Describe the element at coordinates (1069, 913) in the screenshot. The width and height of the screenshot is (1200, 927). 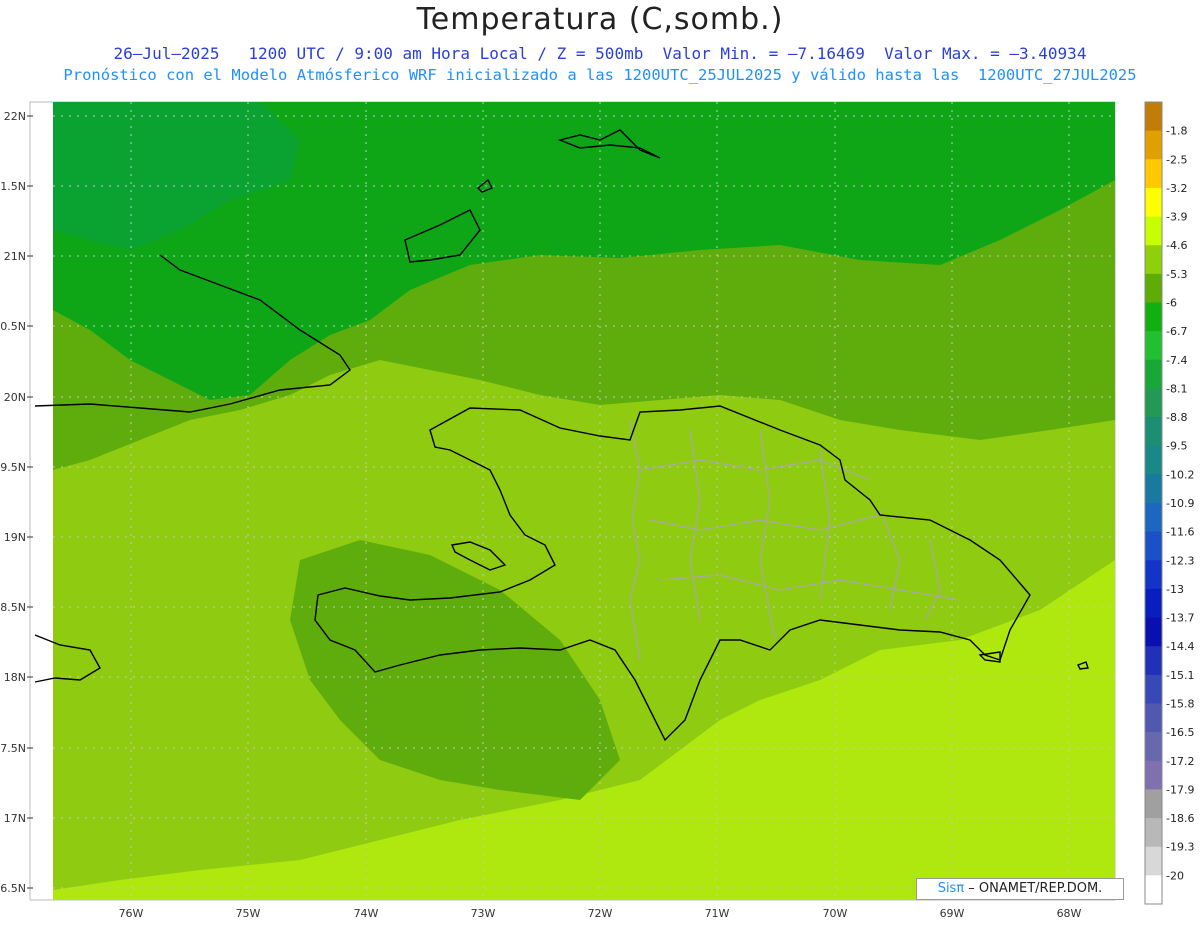
I see `lon-label: 68W` at that location.